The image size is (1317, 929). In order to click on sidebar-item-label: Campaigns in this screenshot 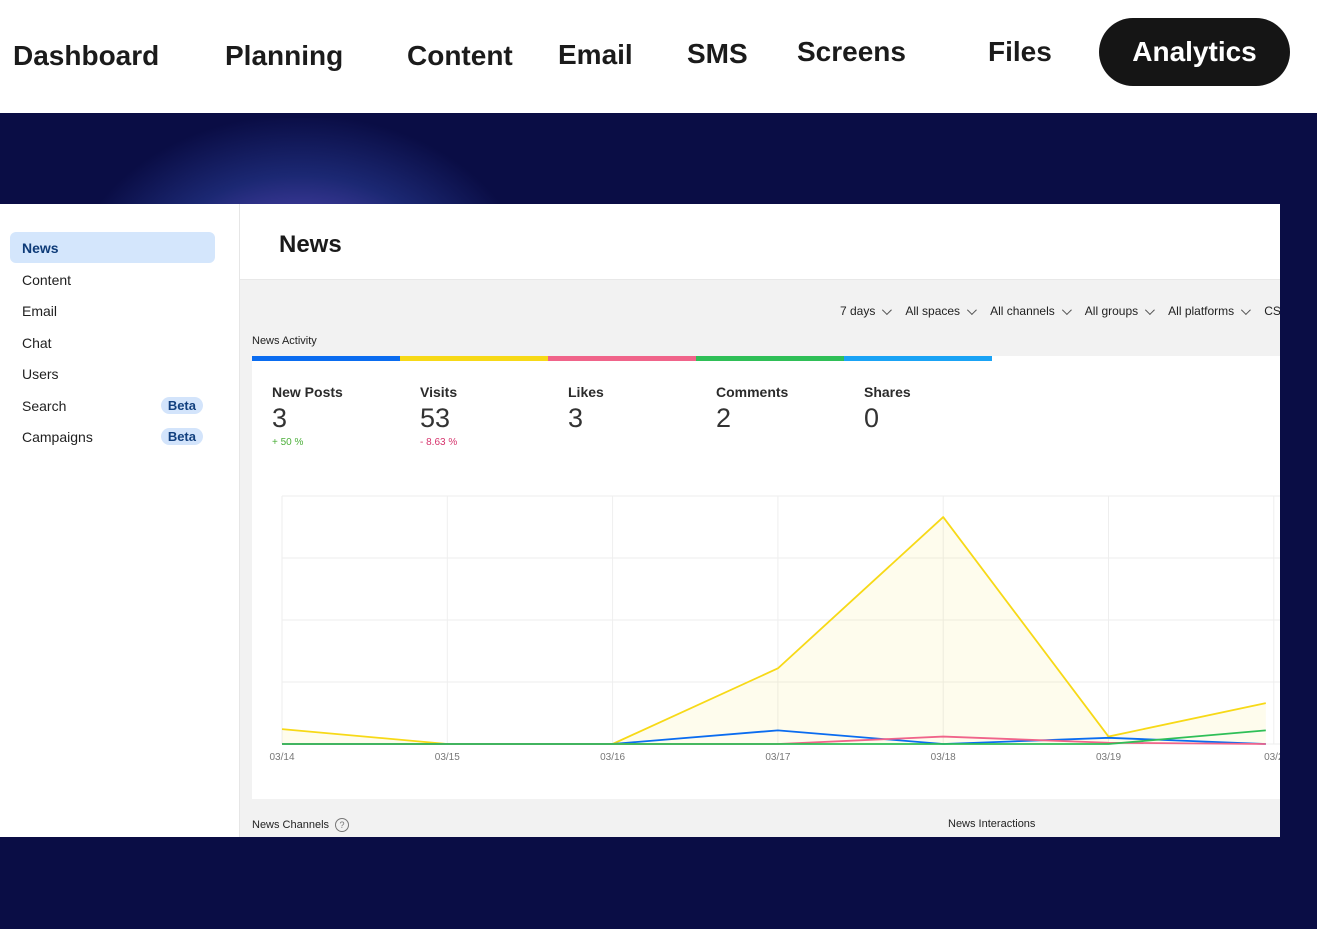, I will do `click(57, 436)`.